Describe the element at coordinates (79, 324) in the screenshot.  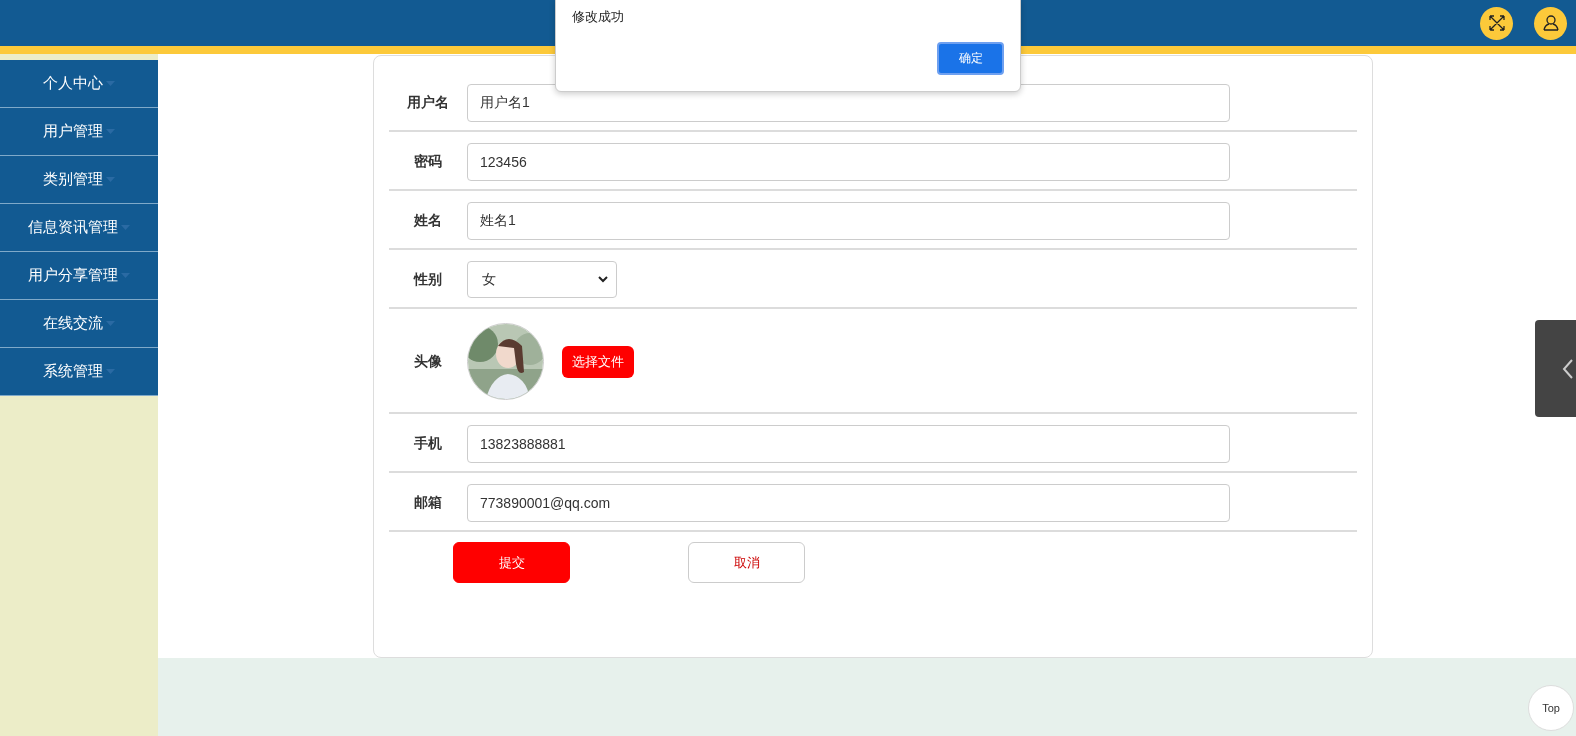
I see `sidebar-item: 在线交流` at that location.